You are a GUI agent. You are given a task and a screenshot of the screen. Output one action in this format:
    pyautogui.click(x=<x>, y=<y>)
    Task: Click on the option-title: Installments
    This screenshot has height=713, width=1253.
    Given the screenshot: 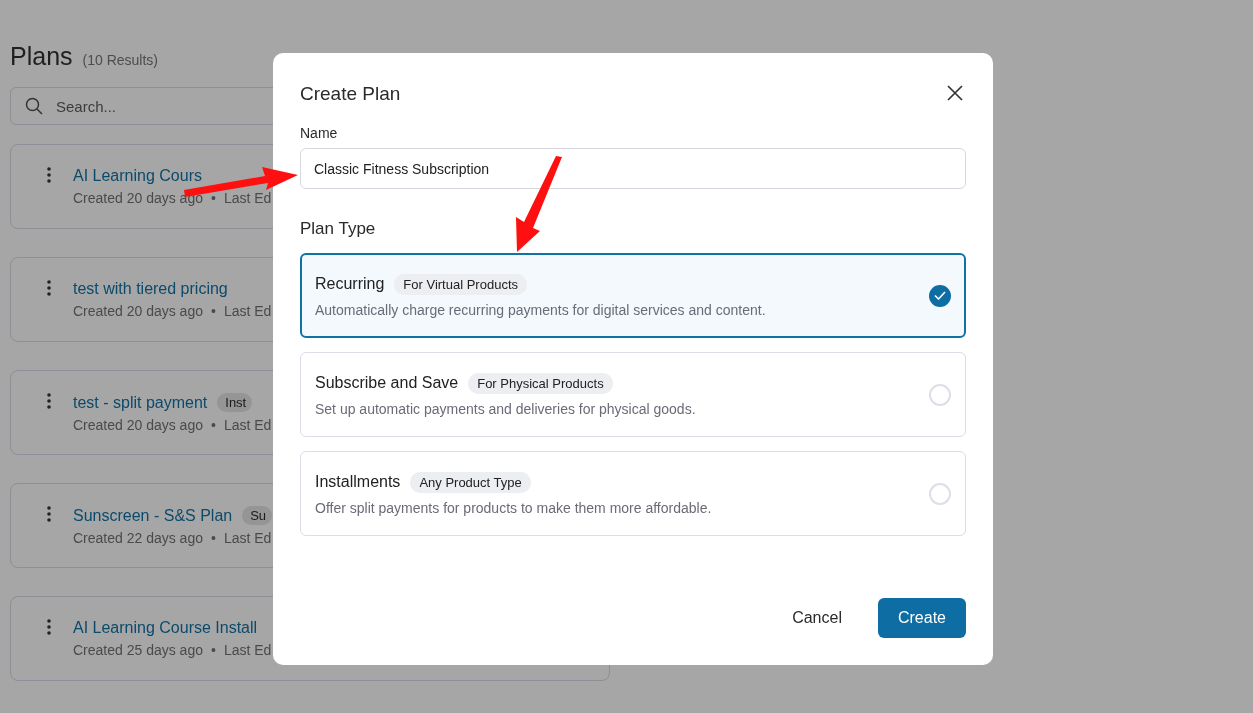 What is the action you would take?
    pyautogui.click(x=358, y=482)
    